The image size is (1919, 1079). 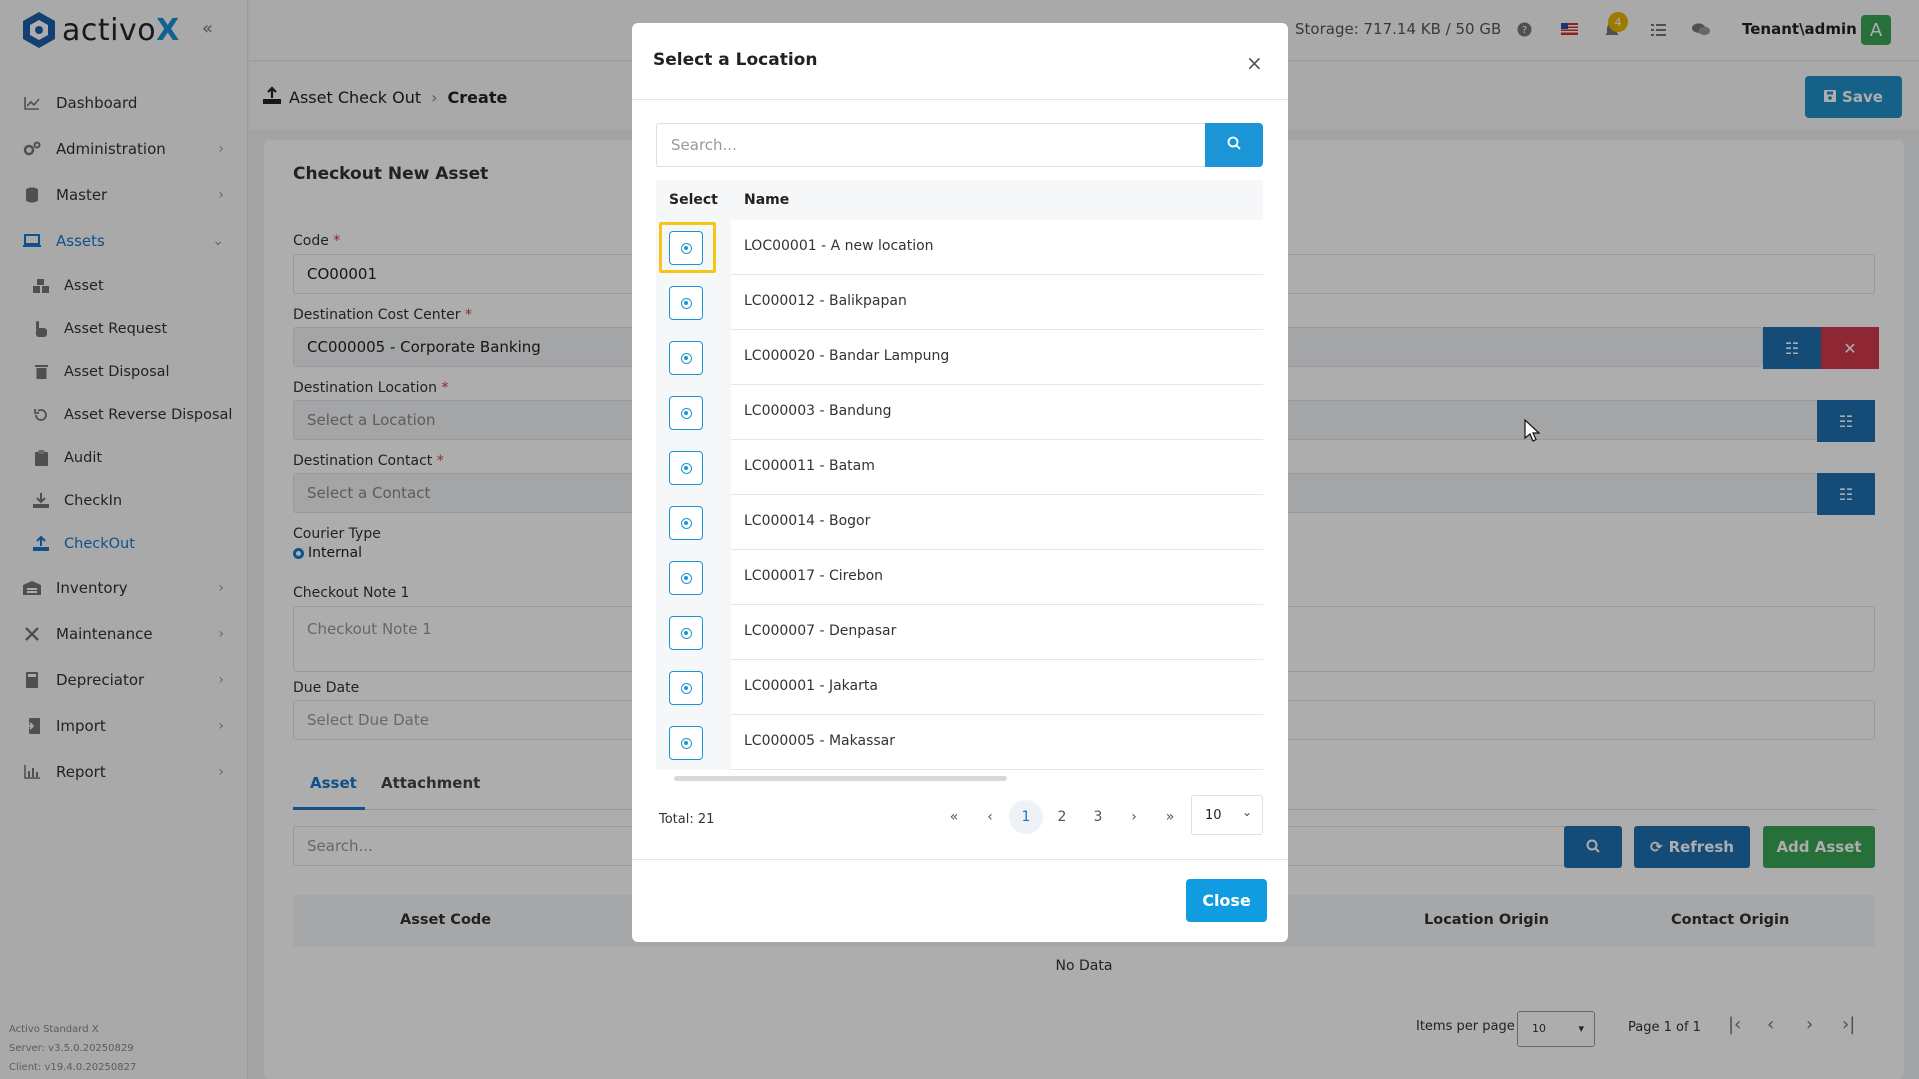 What do you see at coordinates (959, 200) in the screenshot?
I see `location-table-header: Select Name` at bounding box center [959, 200].